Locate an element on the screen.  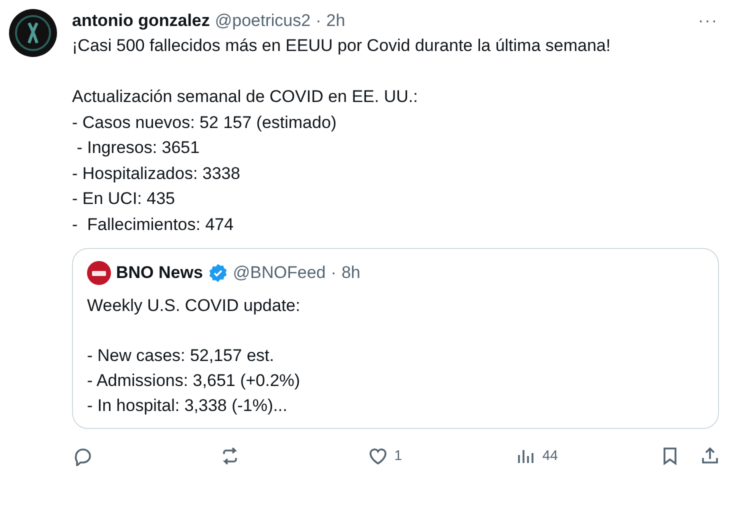
quoted-text-line: - Admissions: 3,651 (+0.2%) is located at coordinates (194, 381).